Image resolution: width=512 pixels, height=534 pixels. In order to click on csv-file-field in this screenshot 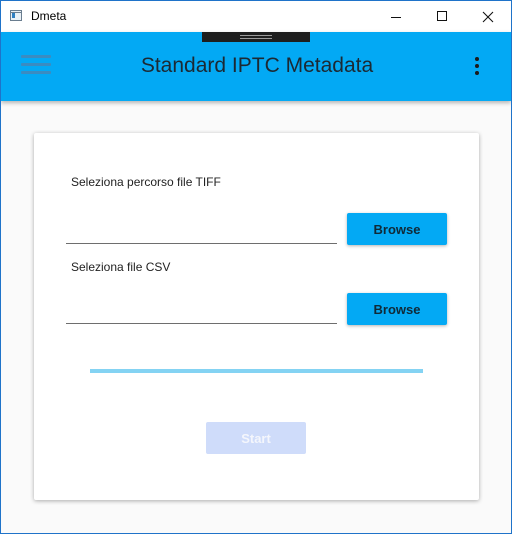, I will do `click(201, 323)`.